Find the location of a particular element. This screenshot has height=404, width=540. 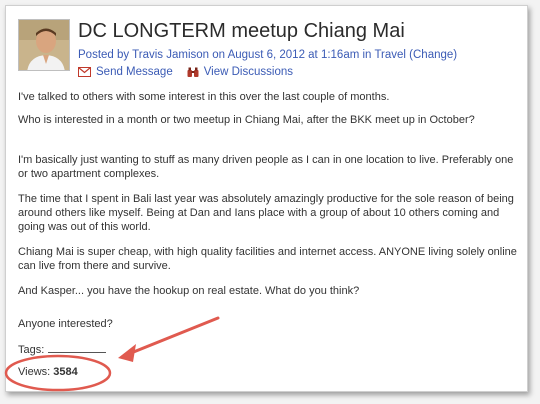

tags-label: Tags: is located at coordinates (31, 350).